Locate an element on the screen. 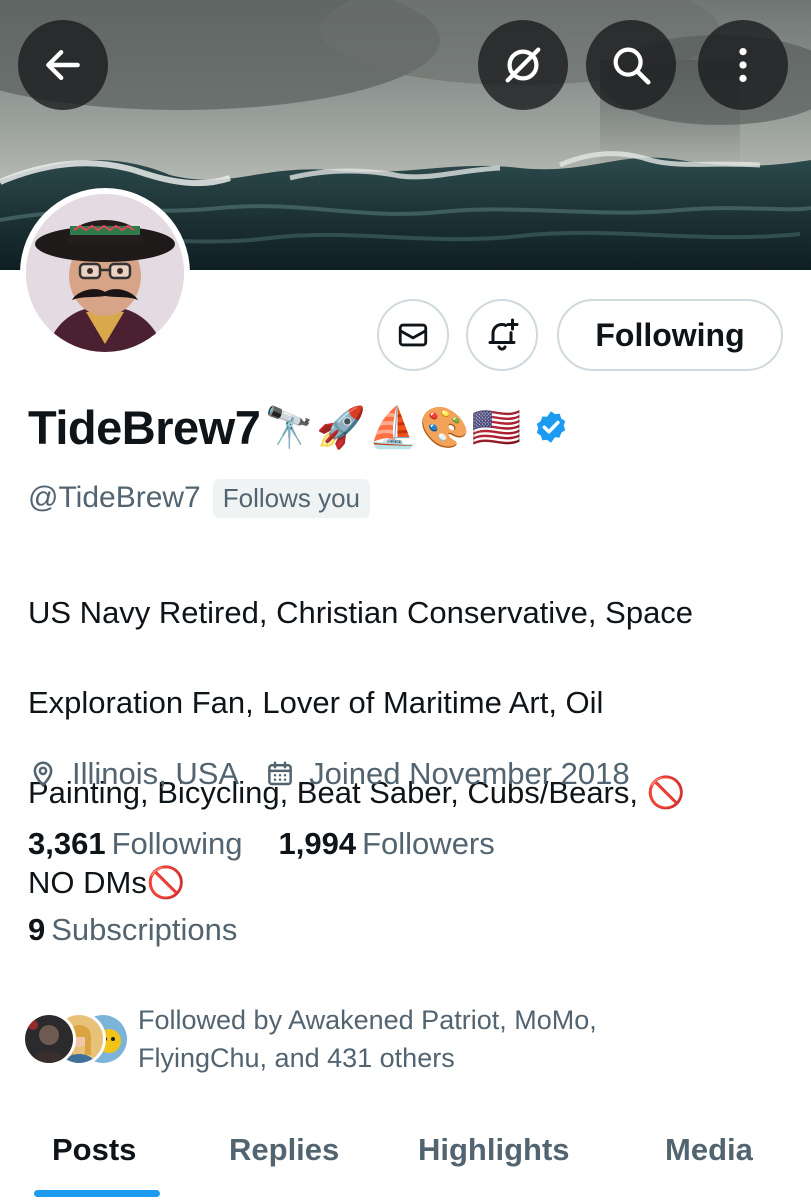 This screenshot has height=1200, width=811. followed-by-avatars is located at coordinates (76, 1039).